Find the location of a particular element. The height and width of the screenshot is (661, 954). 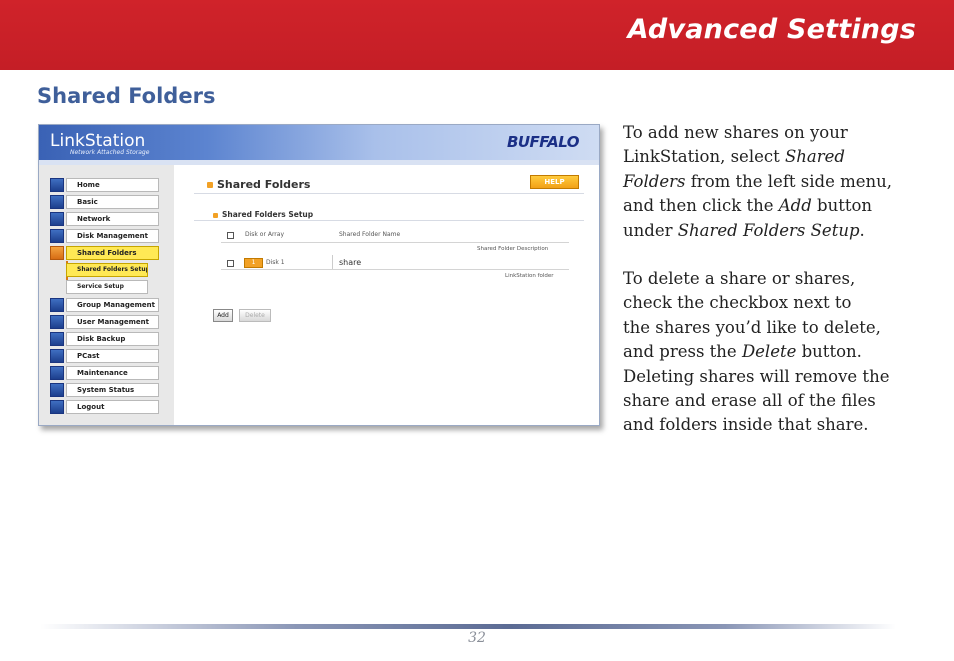

disk-management-icon is located at coordinates (57, 236).